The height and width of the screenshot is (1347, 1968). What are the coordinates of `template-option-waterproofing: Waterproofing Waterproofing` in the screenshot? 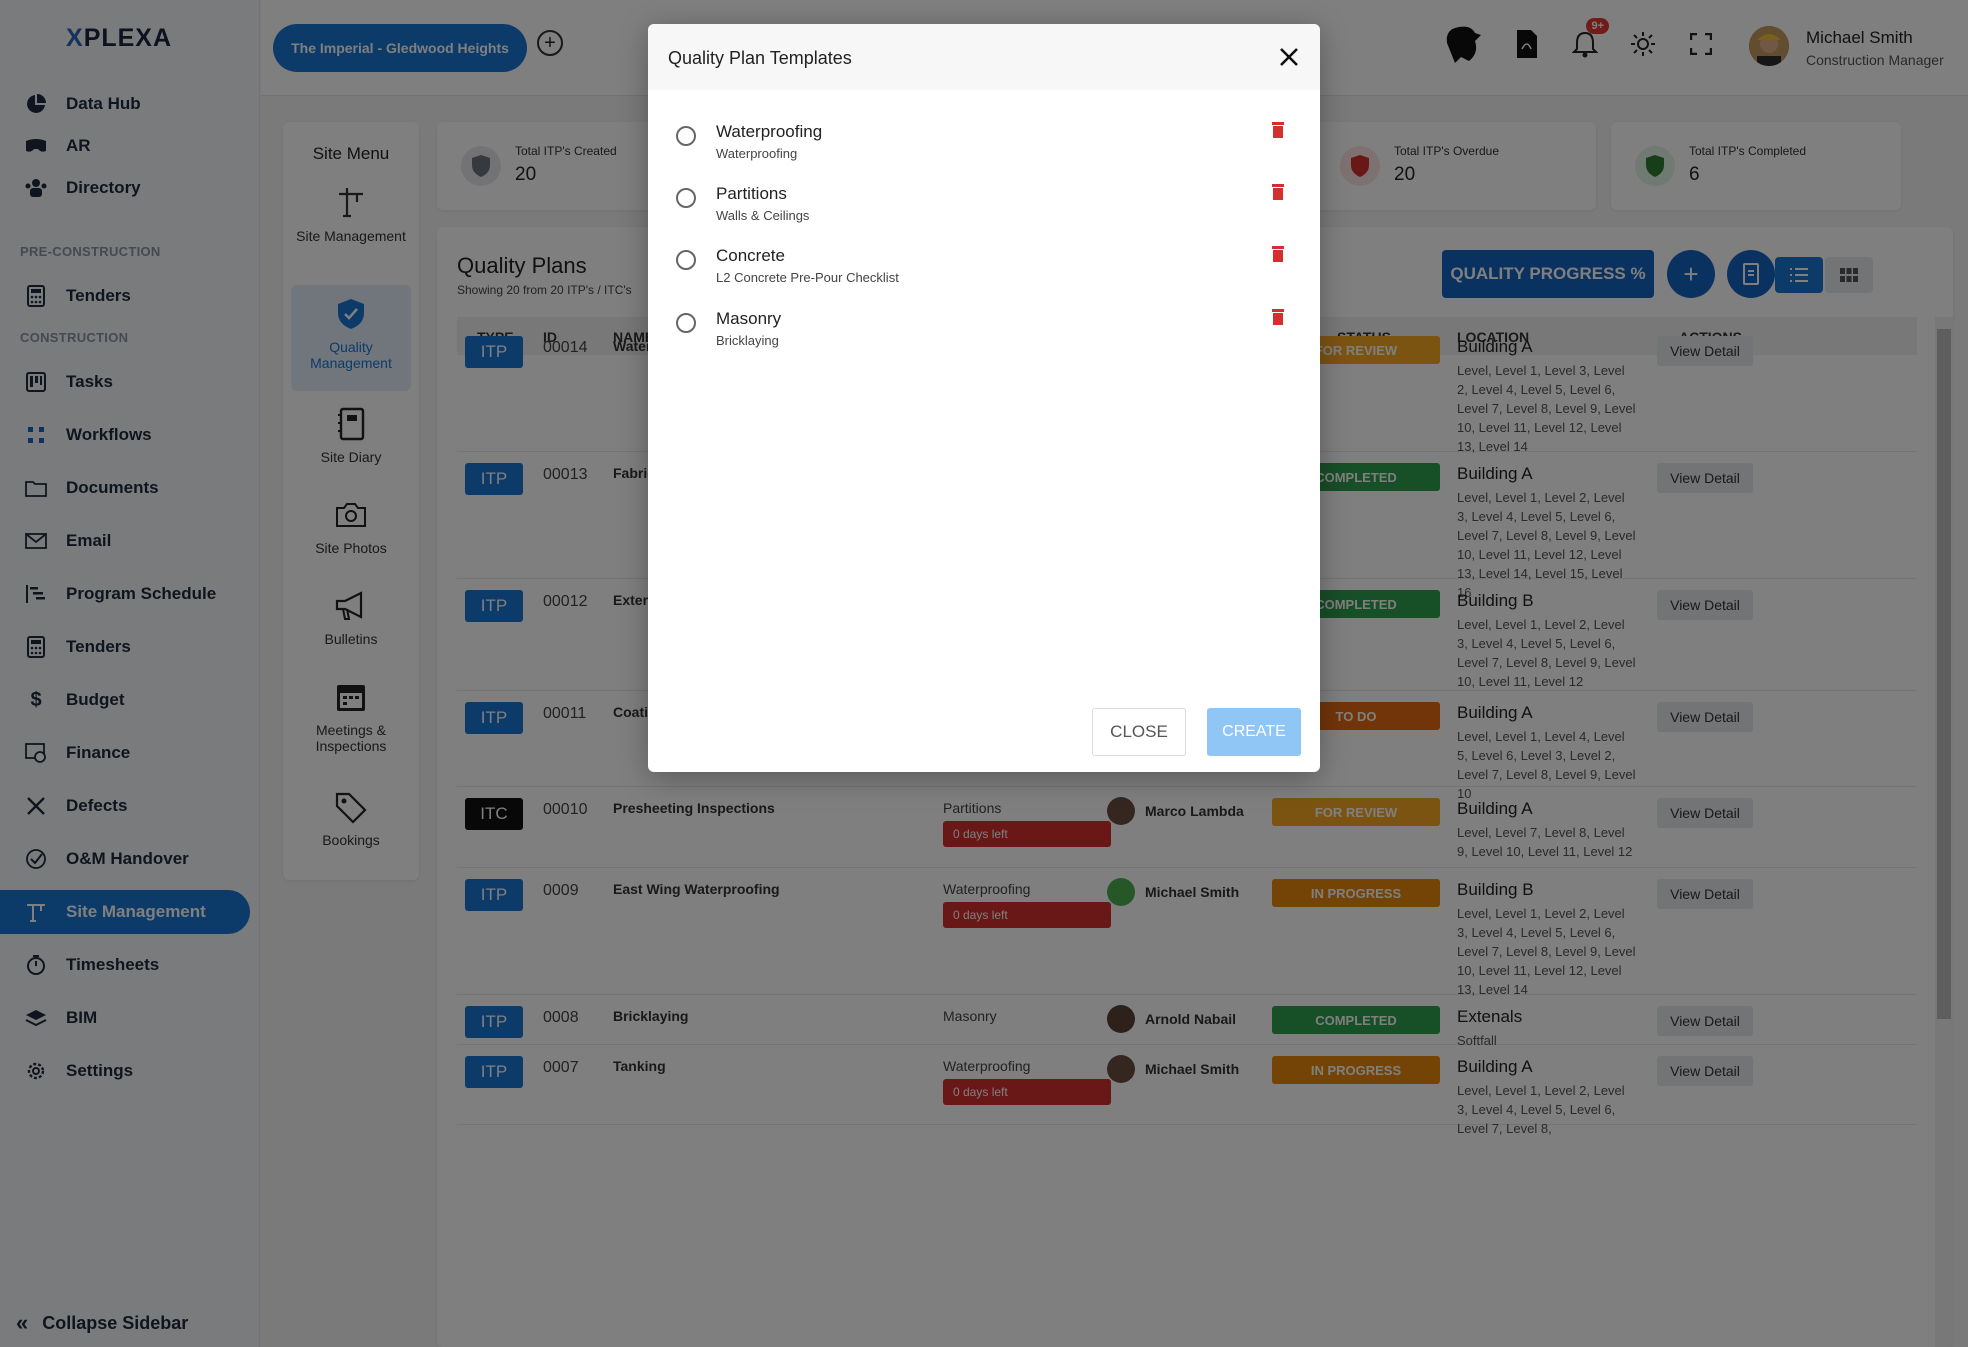 It's located at (982, 147).